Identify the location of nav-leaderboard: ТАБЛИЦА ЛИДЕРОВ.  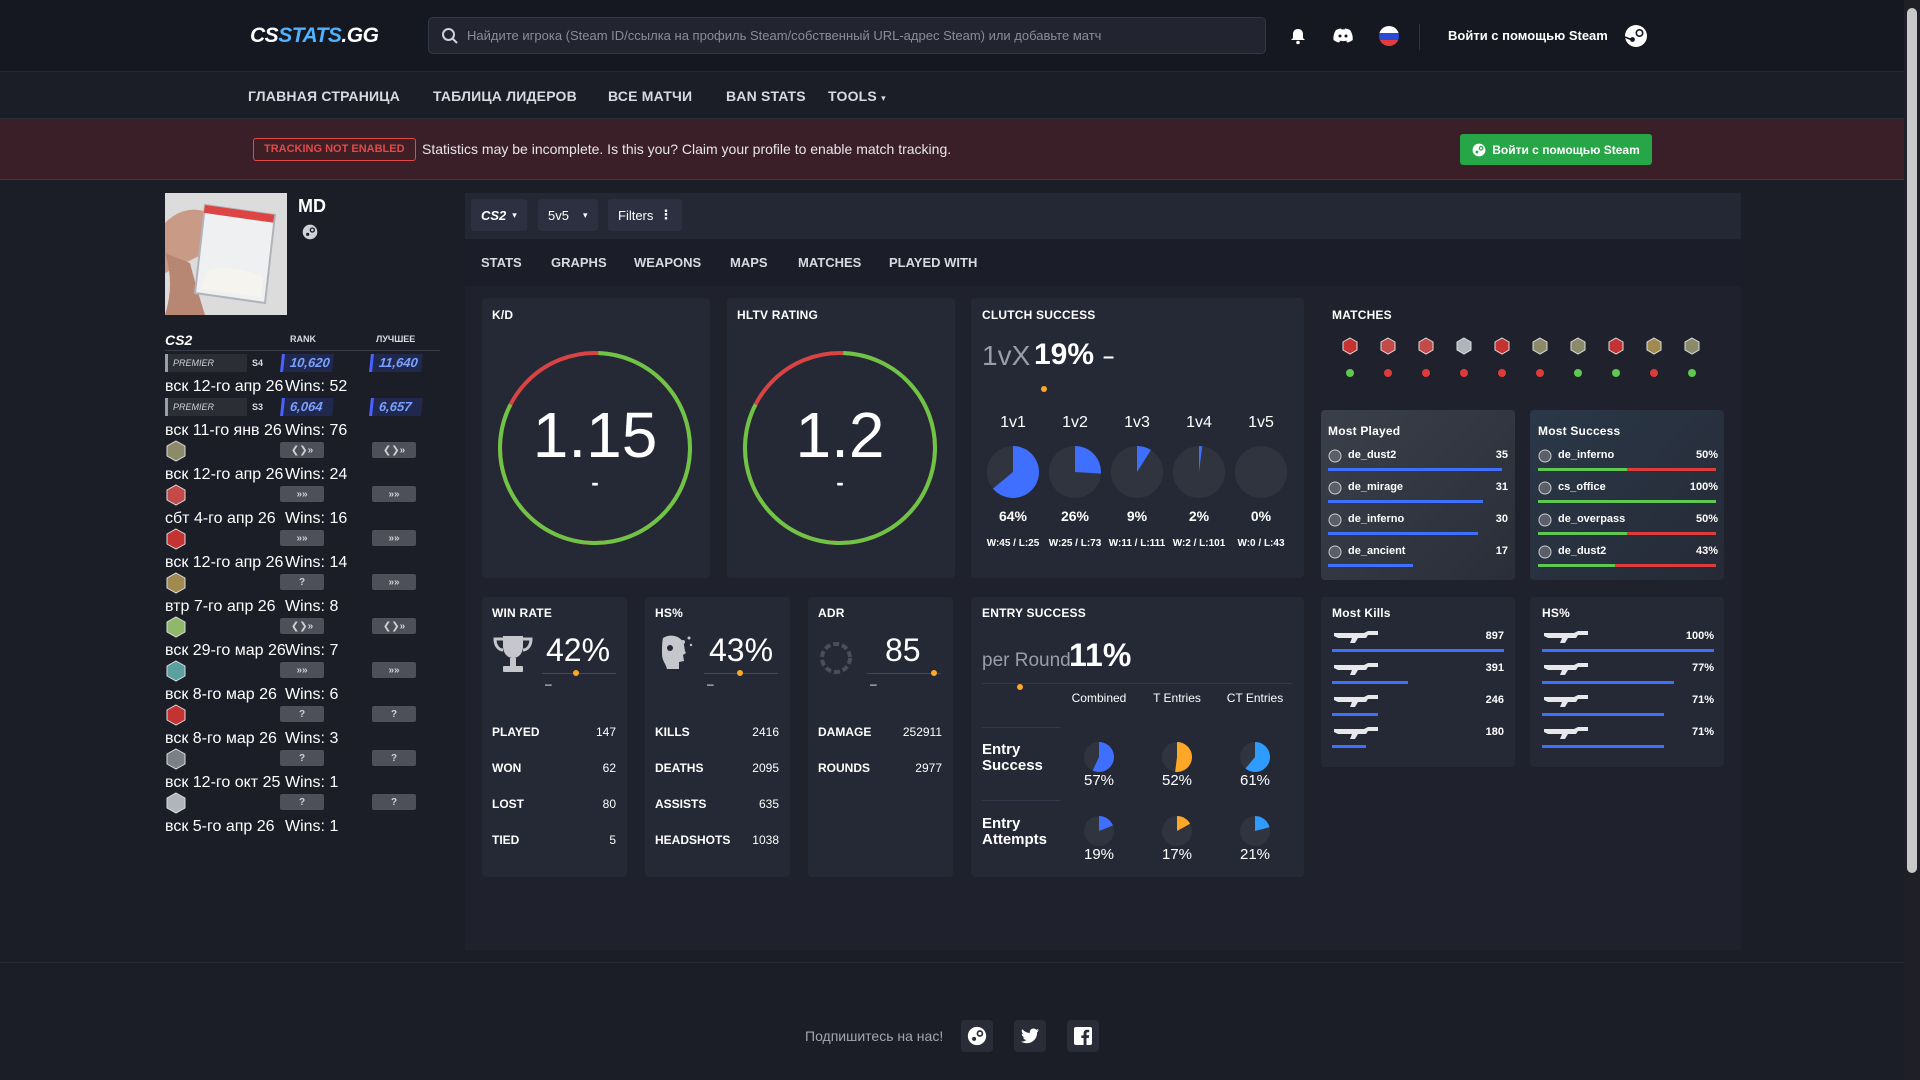
(505, 96).